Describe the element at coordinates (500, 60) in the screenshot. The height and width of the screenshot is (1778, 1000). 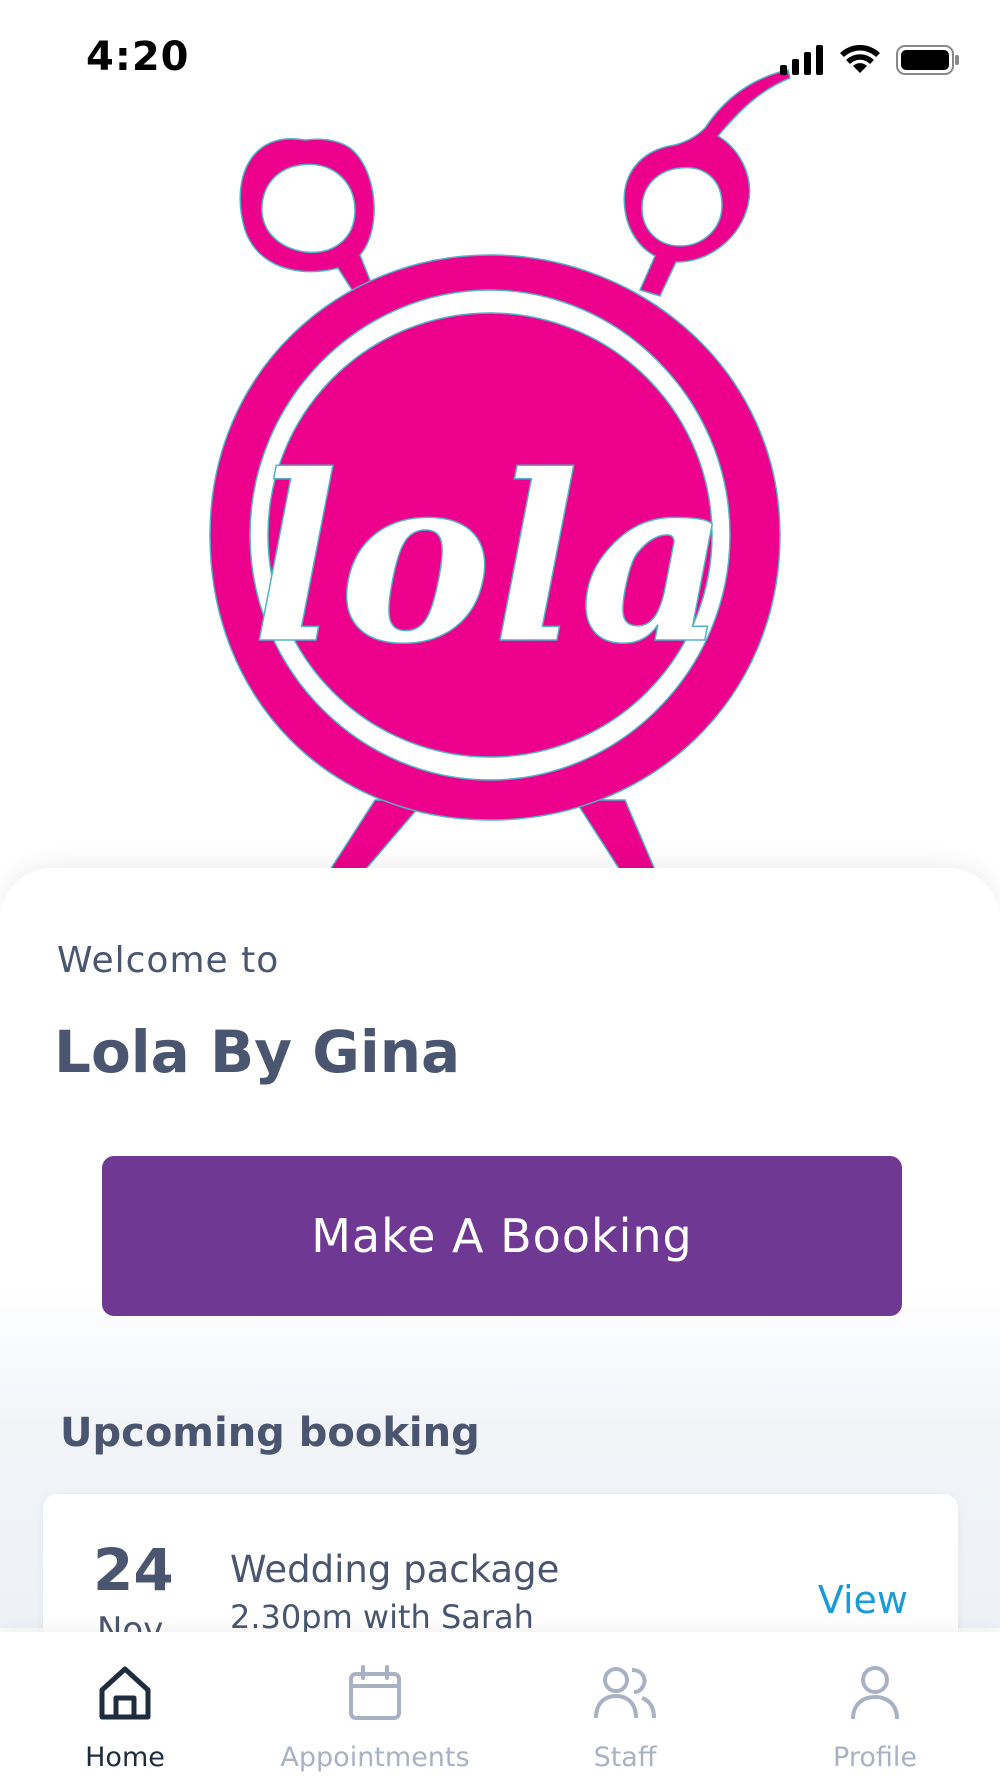
I see `status-bar: 4:20` at that location.